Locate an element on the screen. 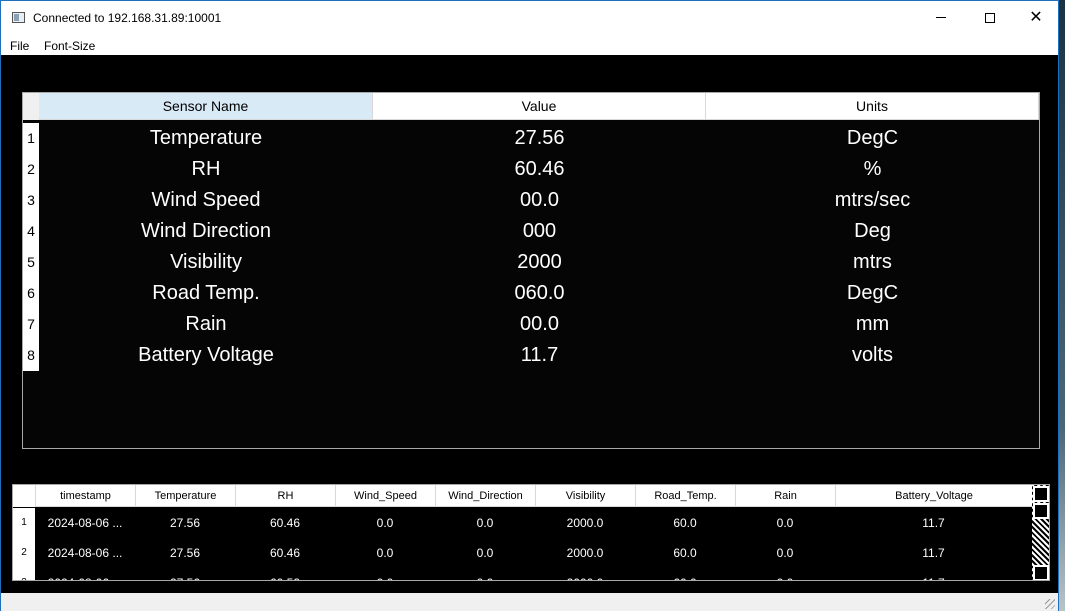  log-header-rh: RH is located at coordinates (285, 496).